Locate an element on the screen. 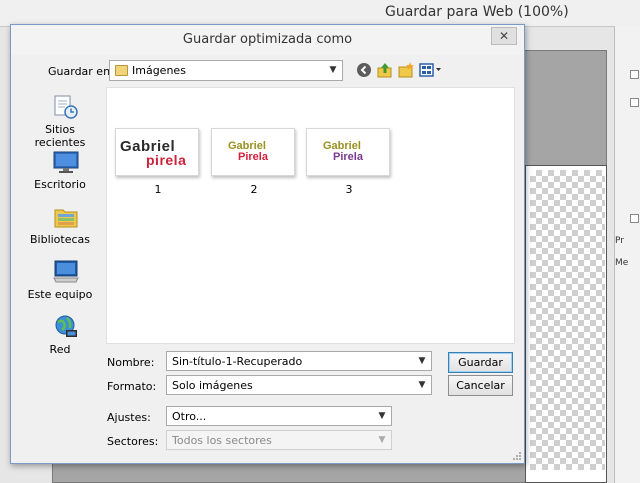 The height and width of the screenshot is (483, 640). file-item-1: Gabriel pirela 1 is located at coordinates (158, 163).